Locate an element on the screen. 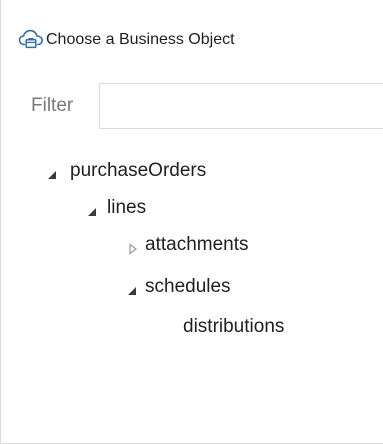  tree-node-label: lines is located at coordinates (127, 207).